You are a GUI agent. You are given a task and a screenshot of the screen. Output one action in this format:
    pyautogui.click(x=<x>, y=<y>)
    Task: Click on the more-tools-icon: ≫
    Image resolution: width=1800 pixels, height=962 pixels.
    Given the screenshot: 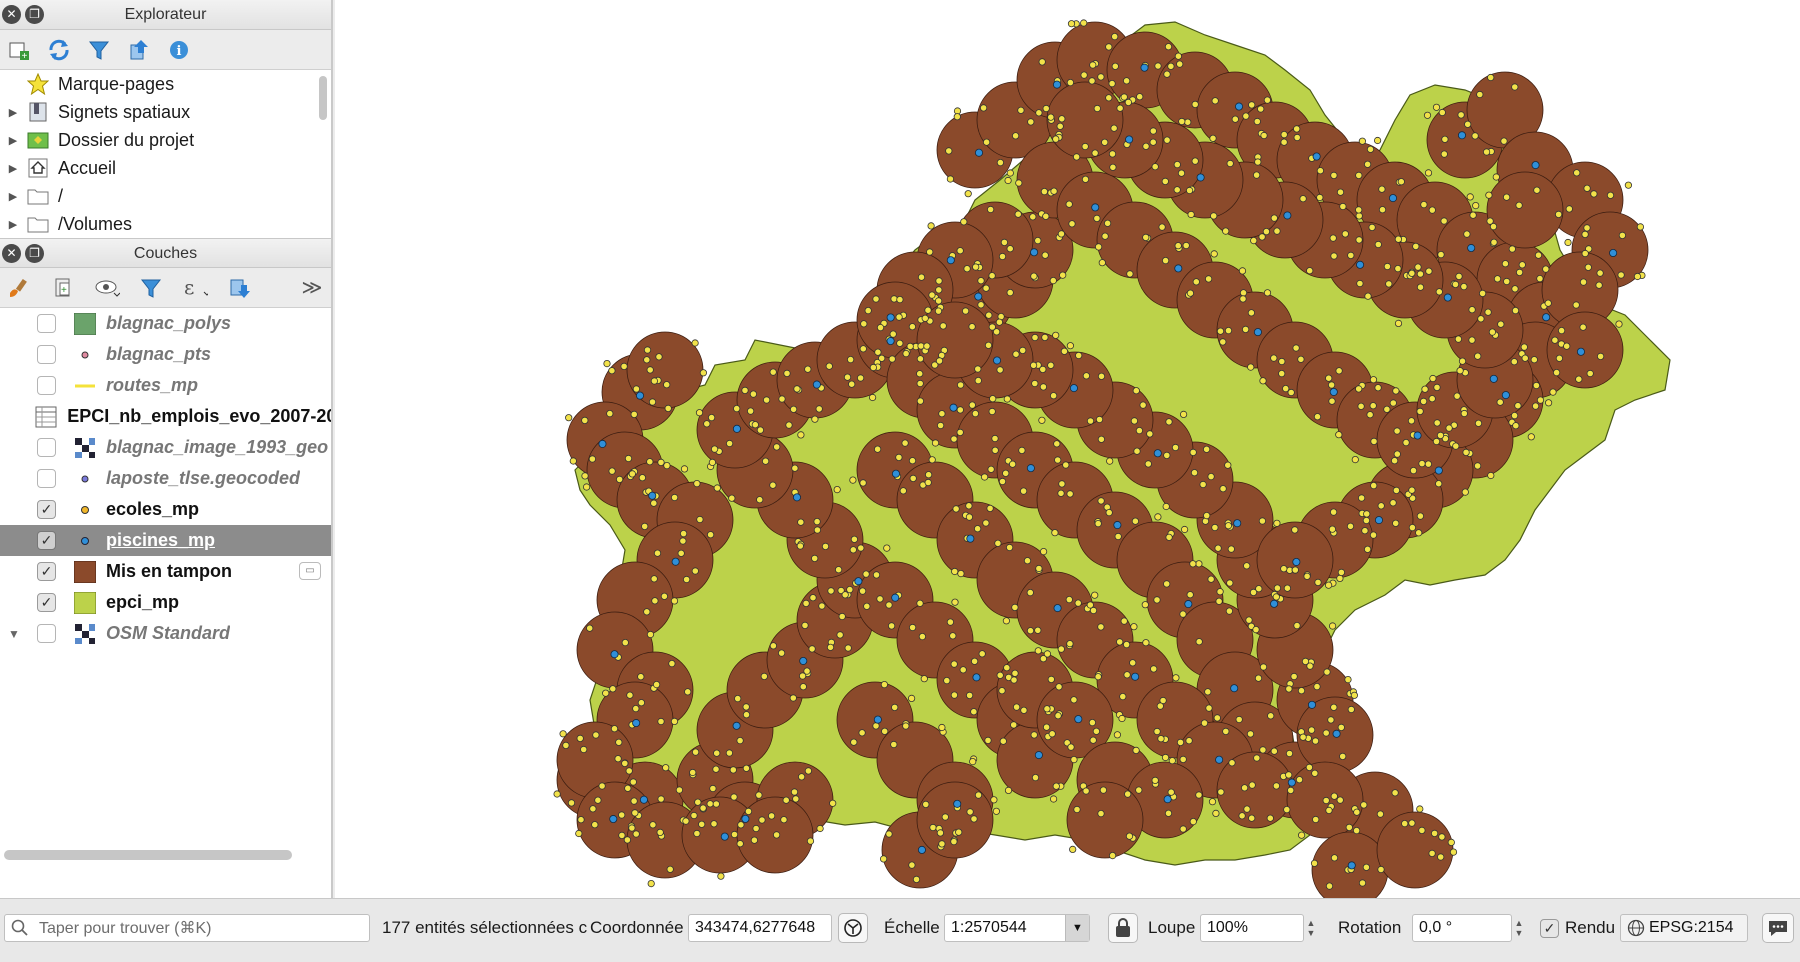 What is the action you would take?
    pyautogui.click(x=312, y=288)
    